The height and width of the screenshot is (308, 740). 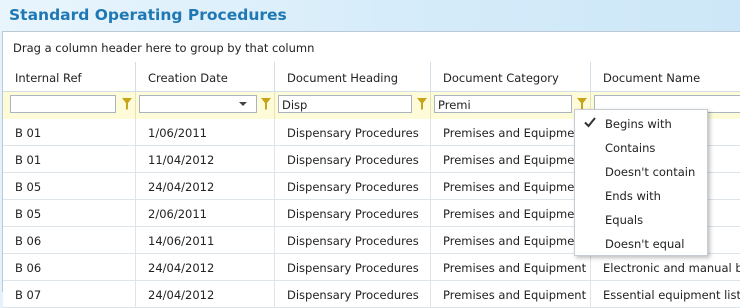 What do you see at coordinates (205, 213) in the screenshot?
I see `cell-creation-date: 2/06/2011` at bounding box center [205, 213].